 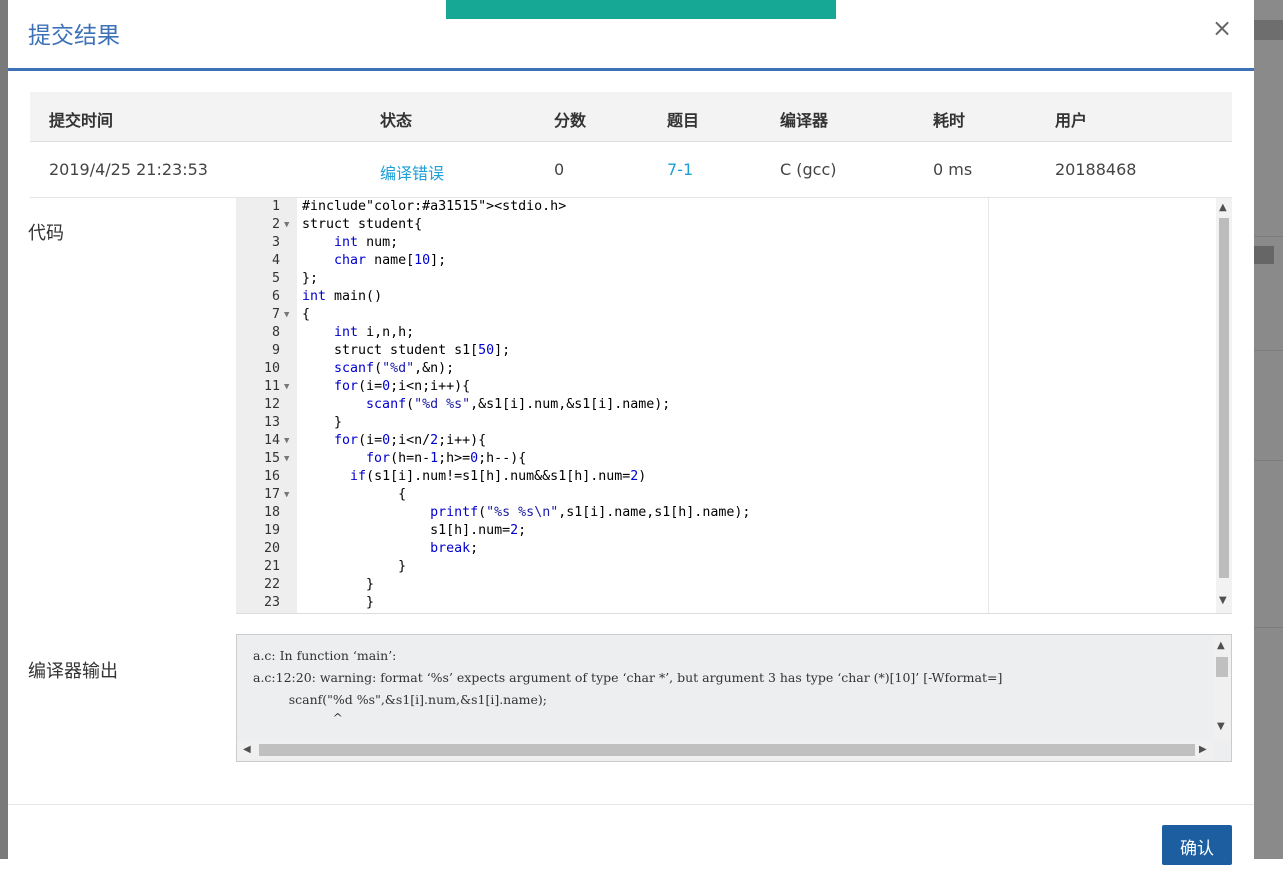 I want to click on line-number: 20, so click(x=271, y=548).